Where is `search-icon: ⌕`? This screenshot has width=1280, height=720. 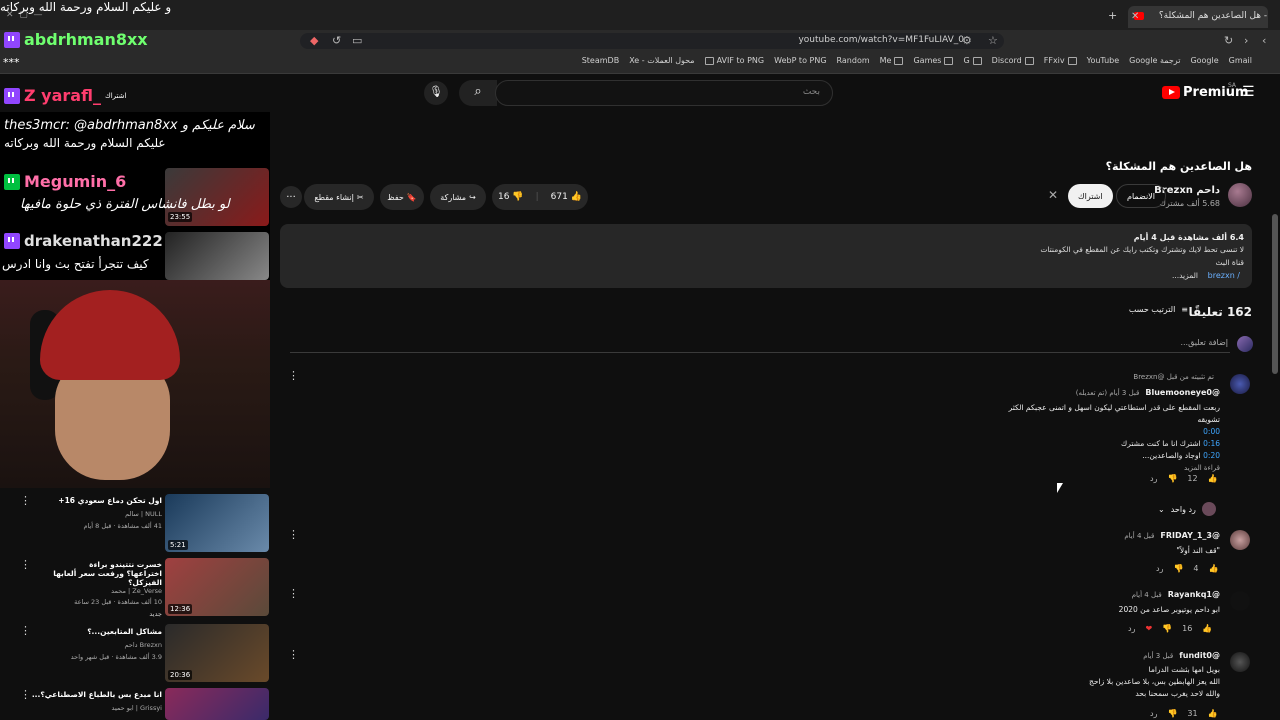
search-icon: ⌕ is located at coordinates (478, 93).